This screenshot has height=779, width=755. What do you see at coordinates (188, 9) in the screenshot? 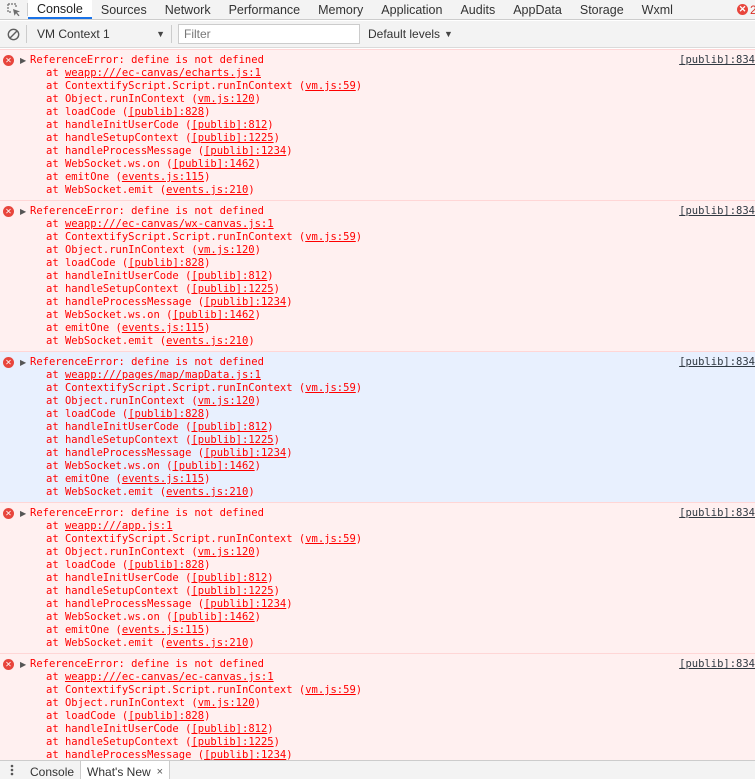
I see `tab-network: Network` at bounding box center [188, 9].